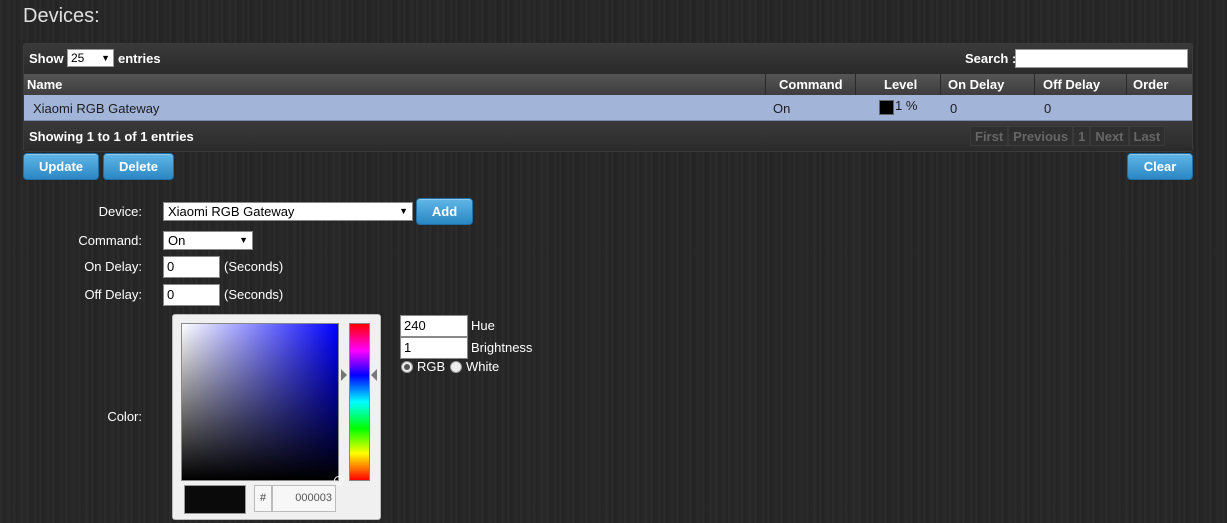  What do you see at coordinates (434, 348) in the screenshot?
I see `brightness-input: 1` at bounding box center [434, 348].